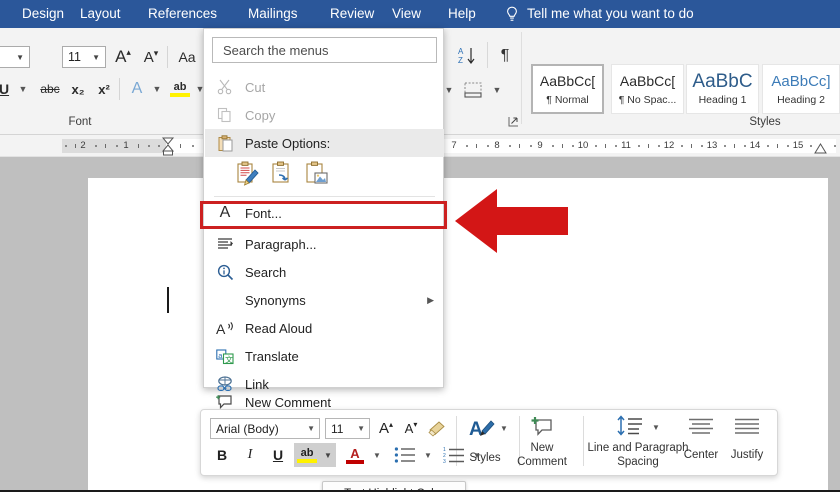 Image resolution: width=840 pixels, height=500 pixels. Describe the element at coordinates (247, 176) in the screenshot. I see `keep-source-formatting-icon` at that location.